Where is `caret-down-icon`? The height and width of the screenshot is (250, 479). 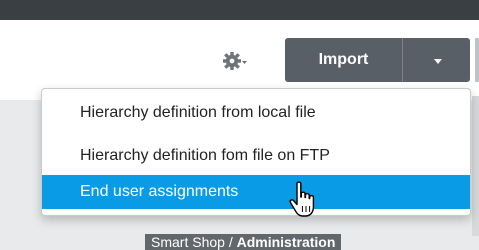
caret-down-icon is located at coordinates (438, 61).